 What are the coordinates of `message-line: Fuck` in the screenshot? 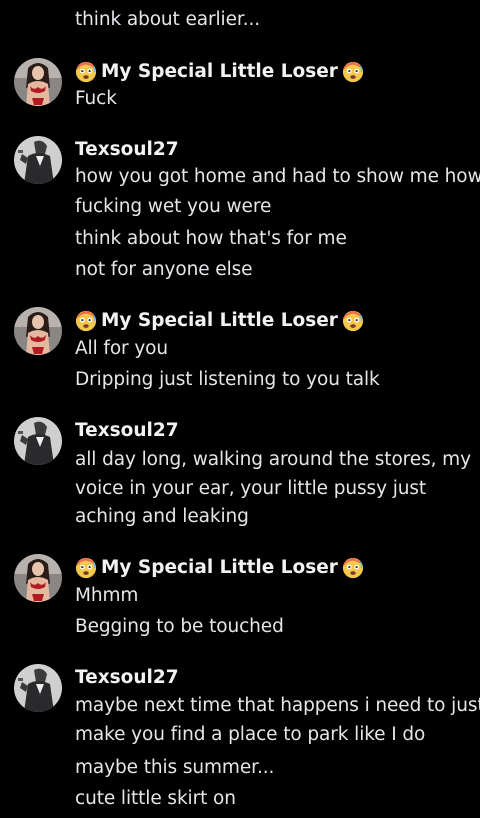 It's located at (96, 99).